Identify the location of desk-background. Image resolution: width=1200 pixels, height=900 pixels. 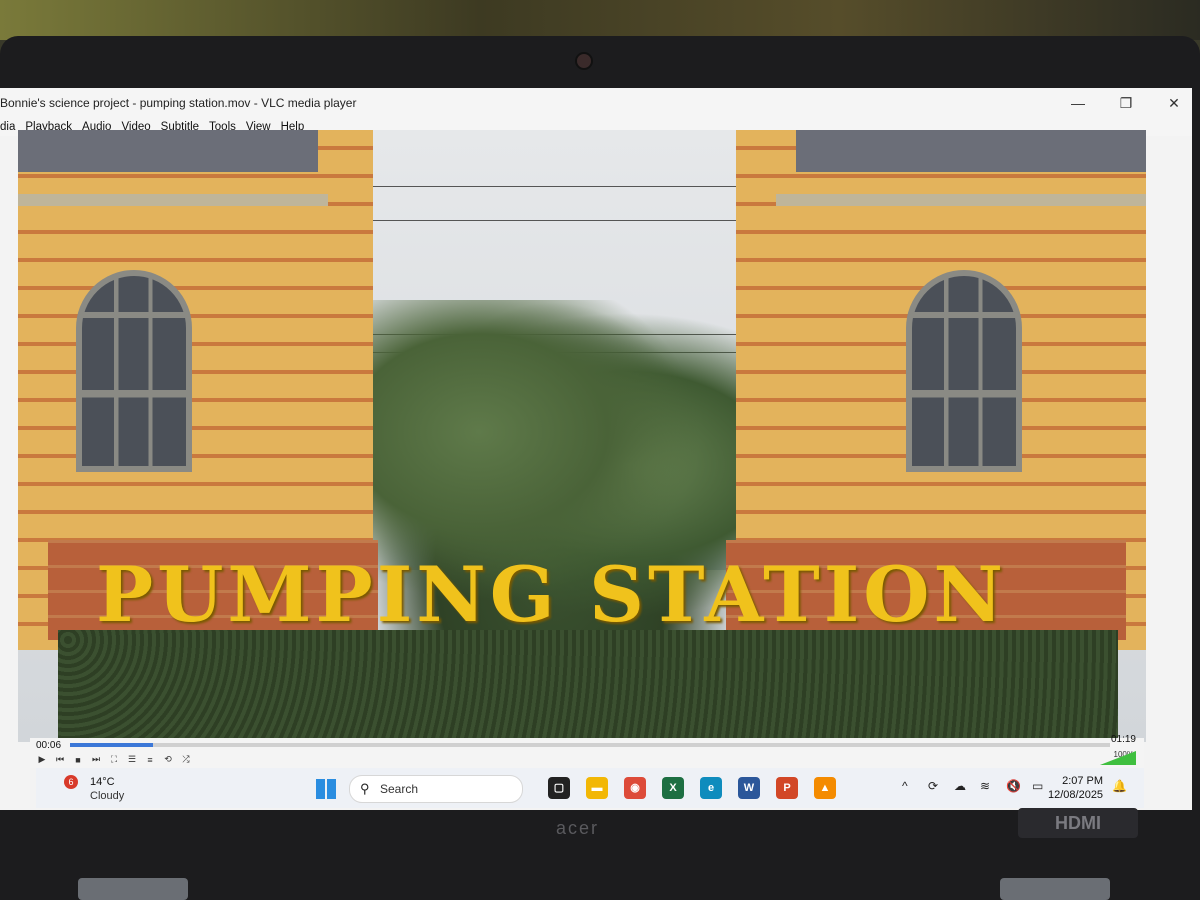
(600, 20).